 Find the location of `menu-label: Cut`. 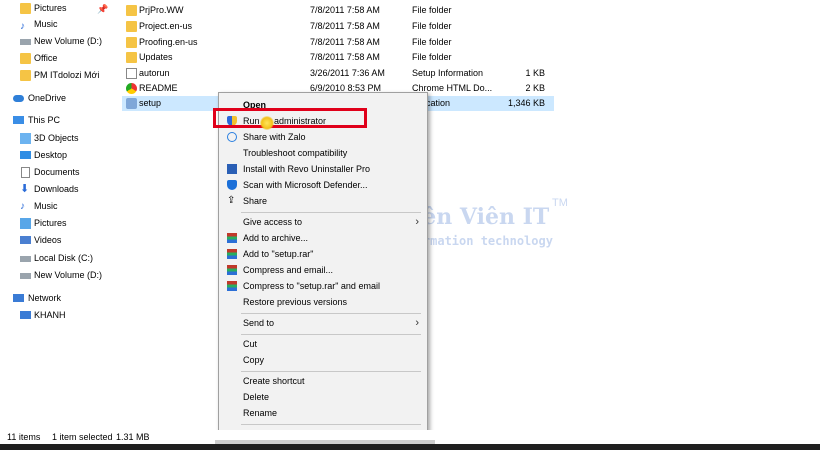

menu-label: Cut is located at coordinates (250, 344).